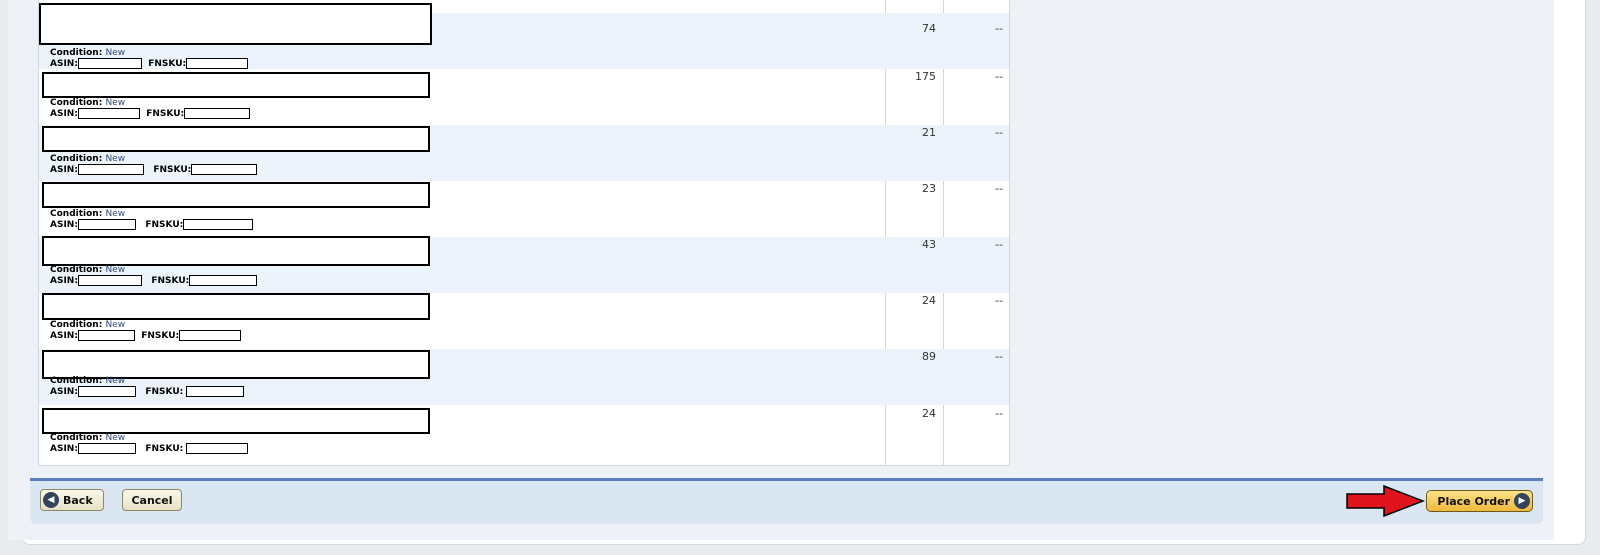  Describe the element at coordinates (524, 36) in the screenshot. I see `table-row: Condition: New ASIN: FNSKU: 74 --` at that location.